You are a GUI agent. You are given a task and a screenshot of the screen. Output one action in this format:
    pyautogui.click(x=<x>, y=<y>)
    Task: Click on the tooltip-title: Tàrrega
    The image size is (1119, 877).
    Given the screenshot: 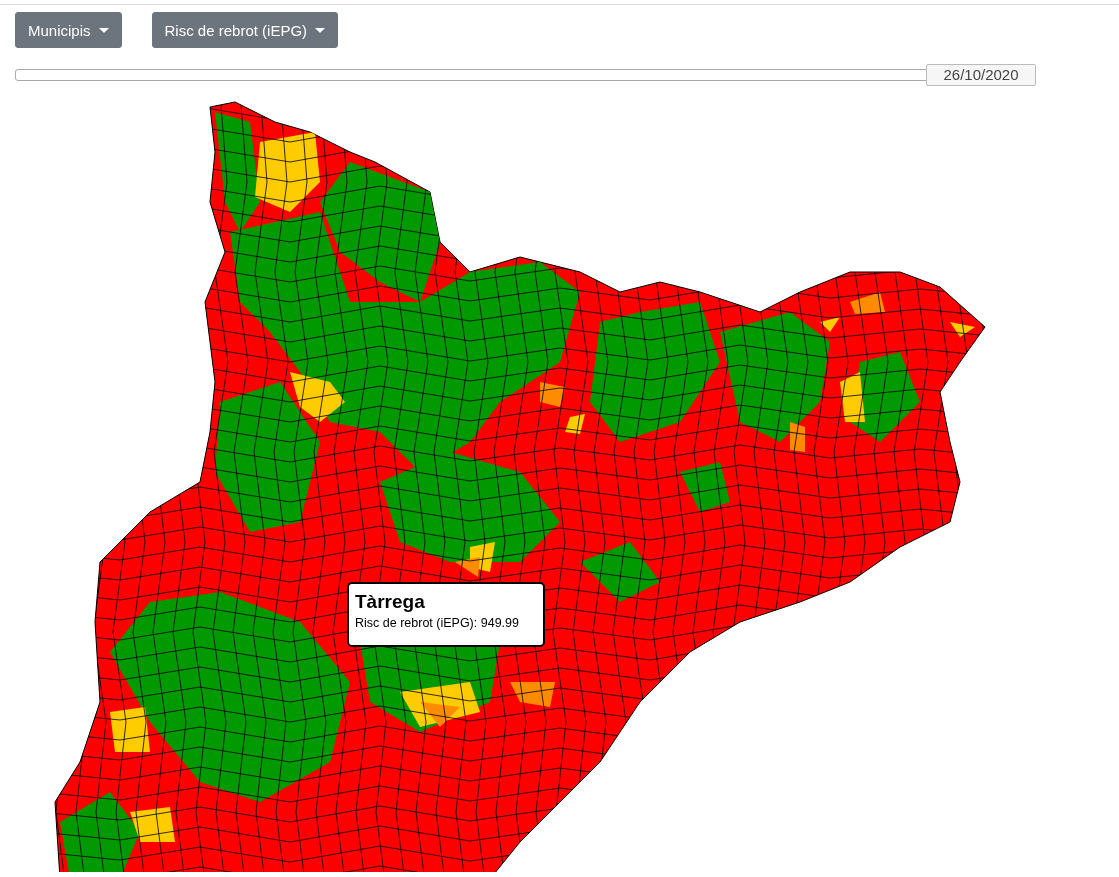 What is the action you would take?
    pyautogui.click(x=390, y=602)
    